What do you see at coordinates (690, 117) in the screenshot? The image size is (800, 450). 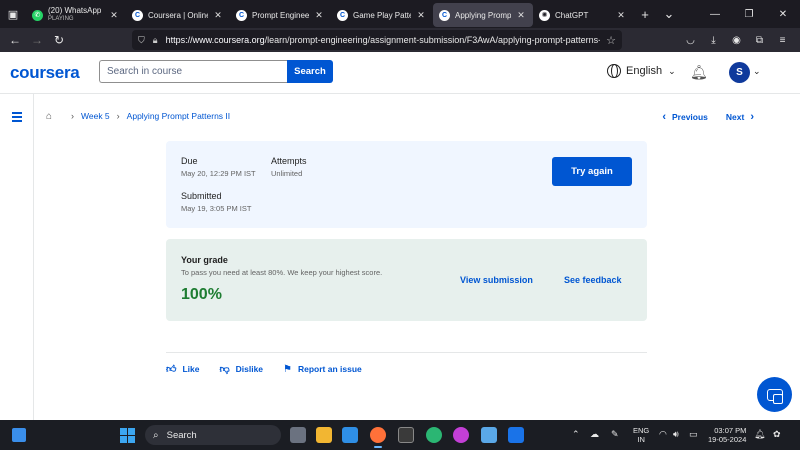 I see `previous-link: Previous` at bounding box center [690, 117].